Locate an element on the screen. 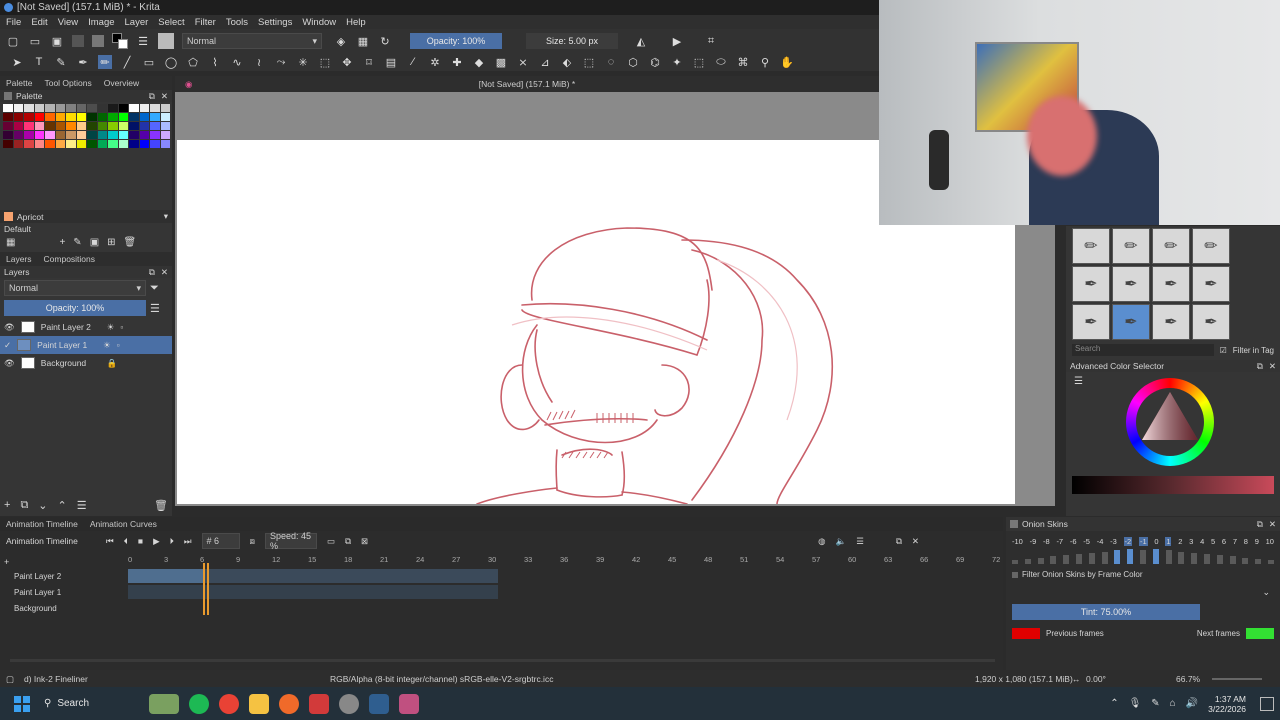 This screenshot has width=1280, height=720. onion-frame-number: 9 is located at coordinates (1257, 541).